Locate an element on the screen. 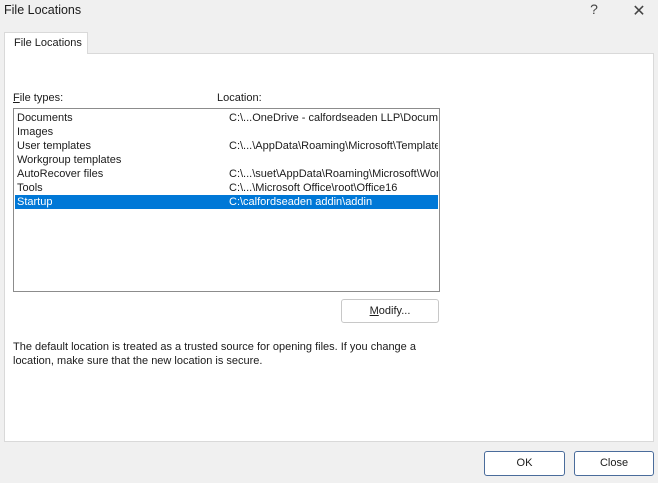 This screenshot has height=483, width=658. list-item: Images is located at coordinates (226, 132).